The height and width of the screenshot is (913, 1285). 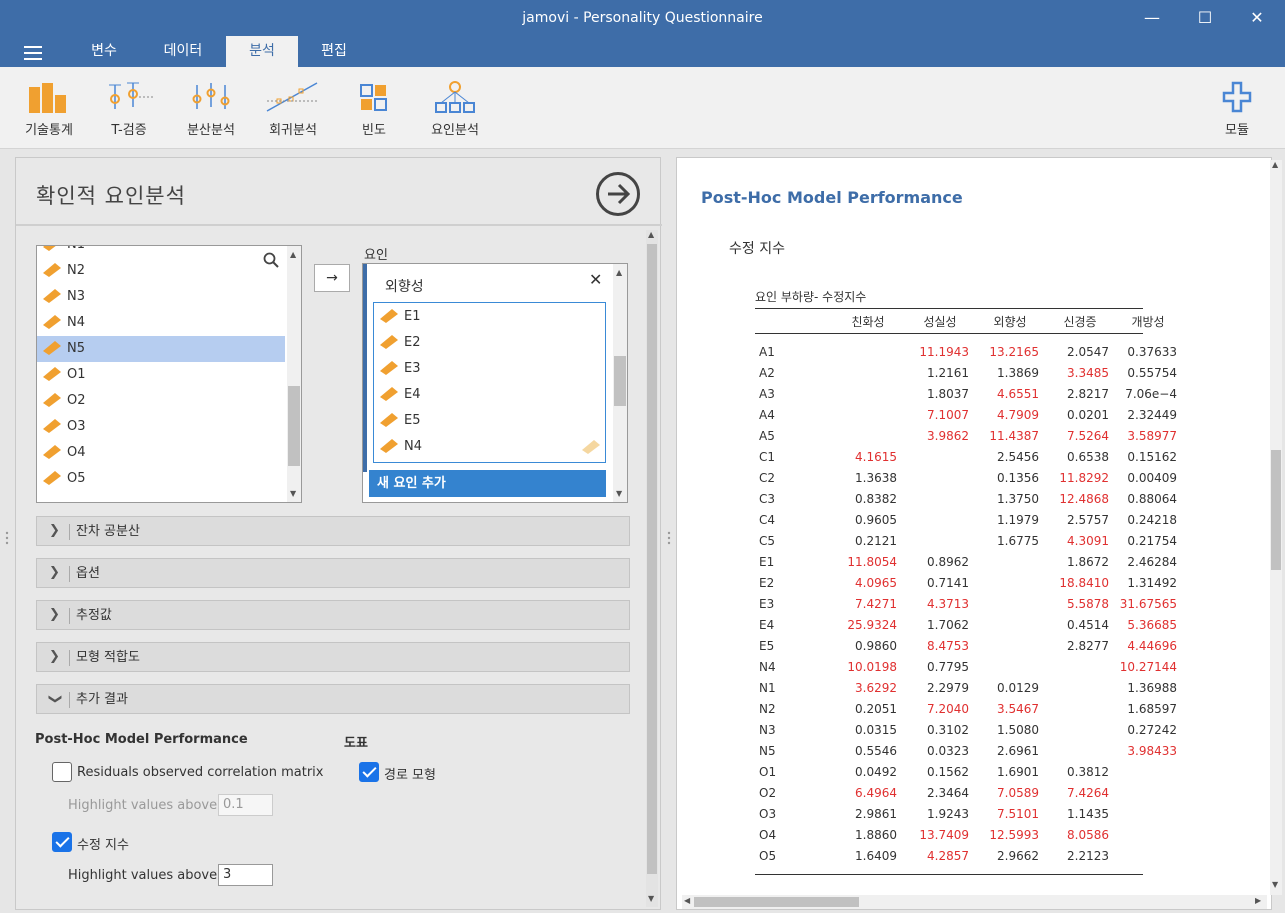 I want to click on table-cell: 0.37633, so click(x=1152, y=352).